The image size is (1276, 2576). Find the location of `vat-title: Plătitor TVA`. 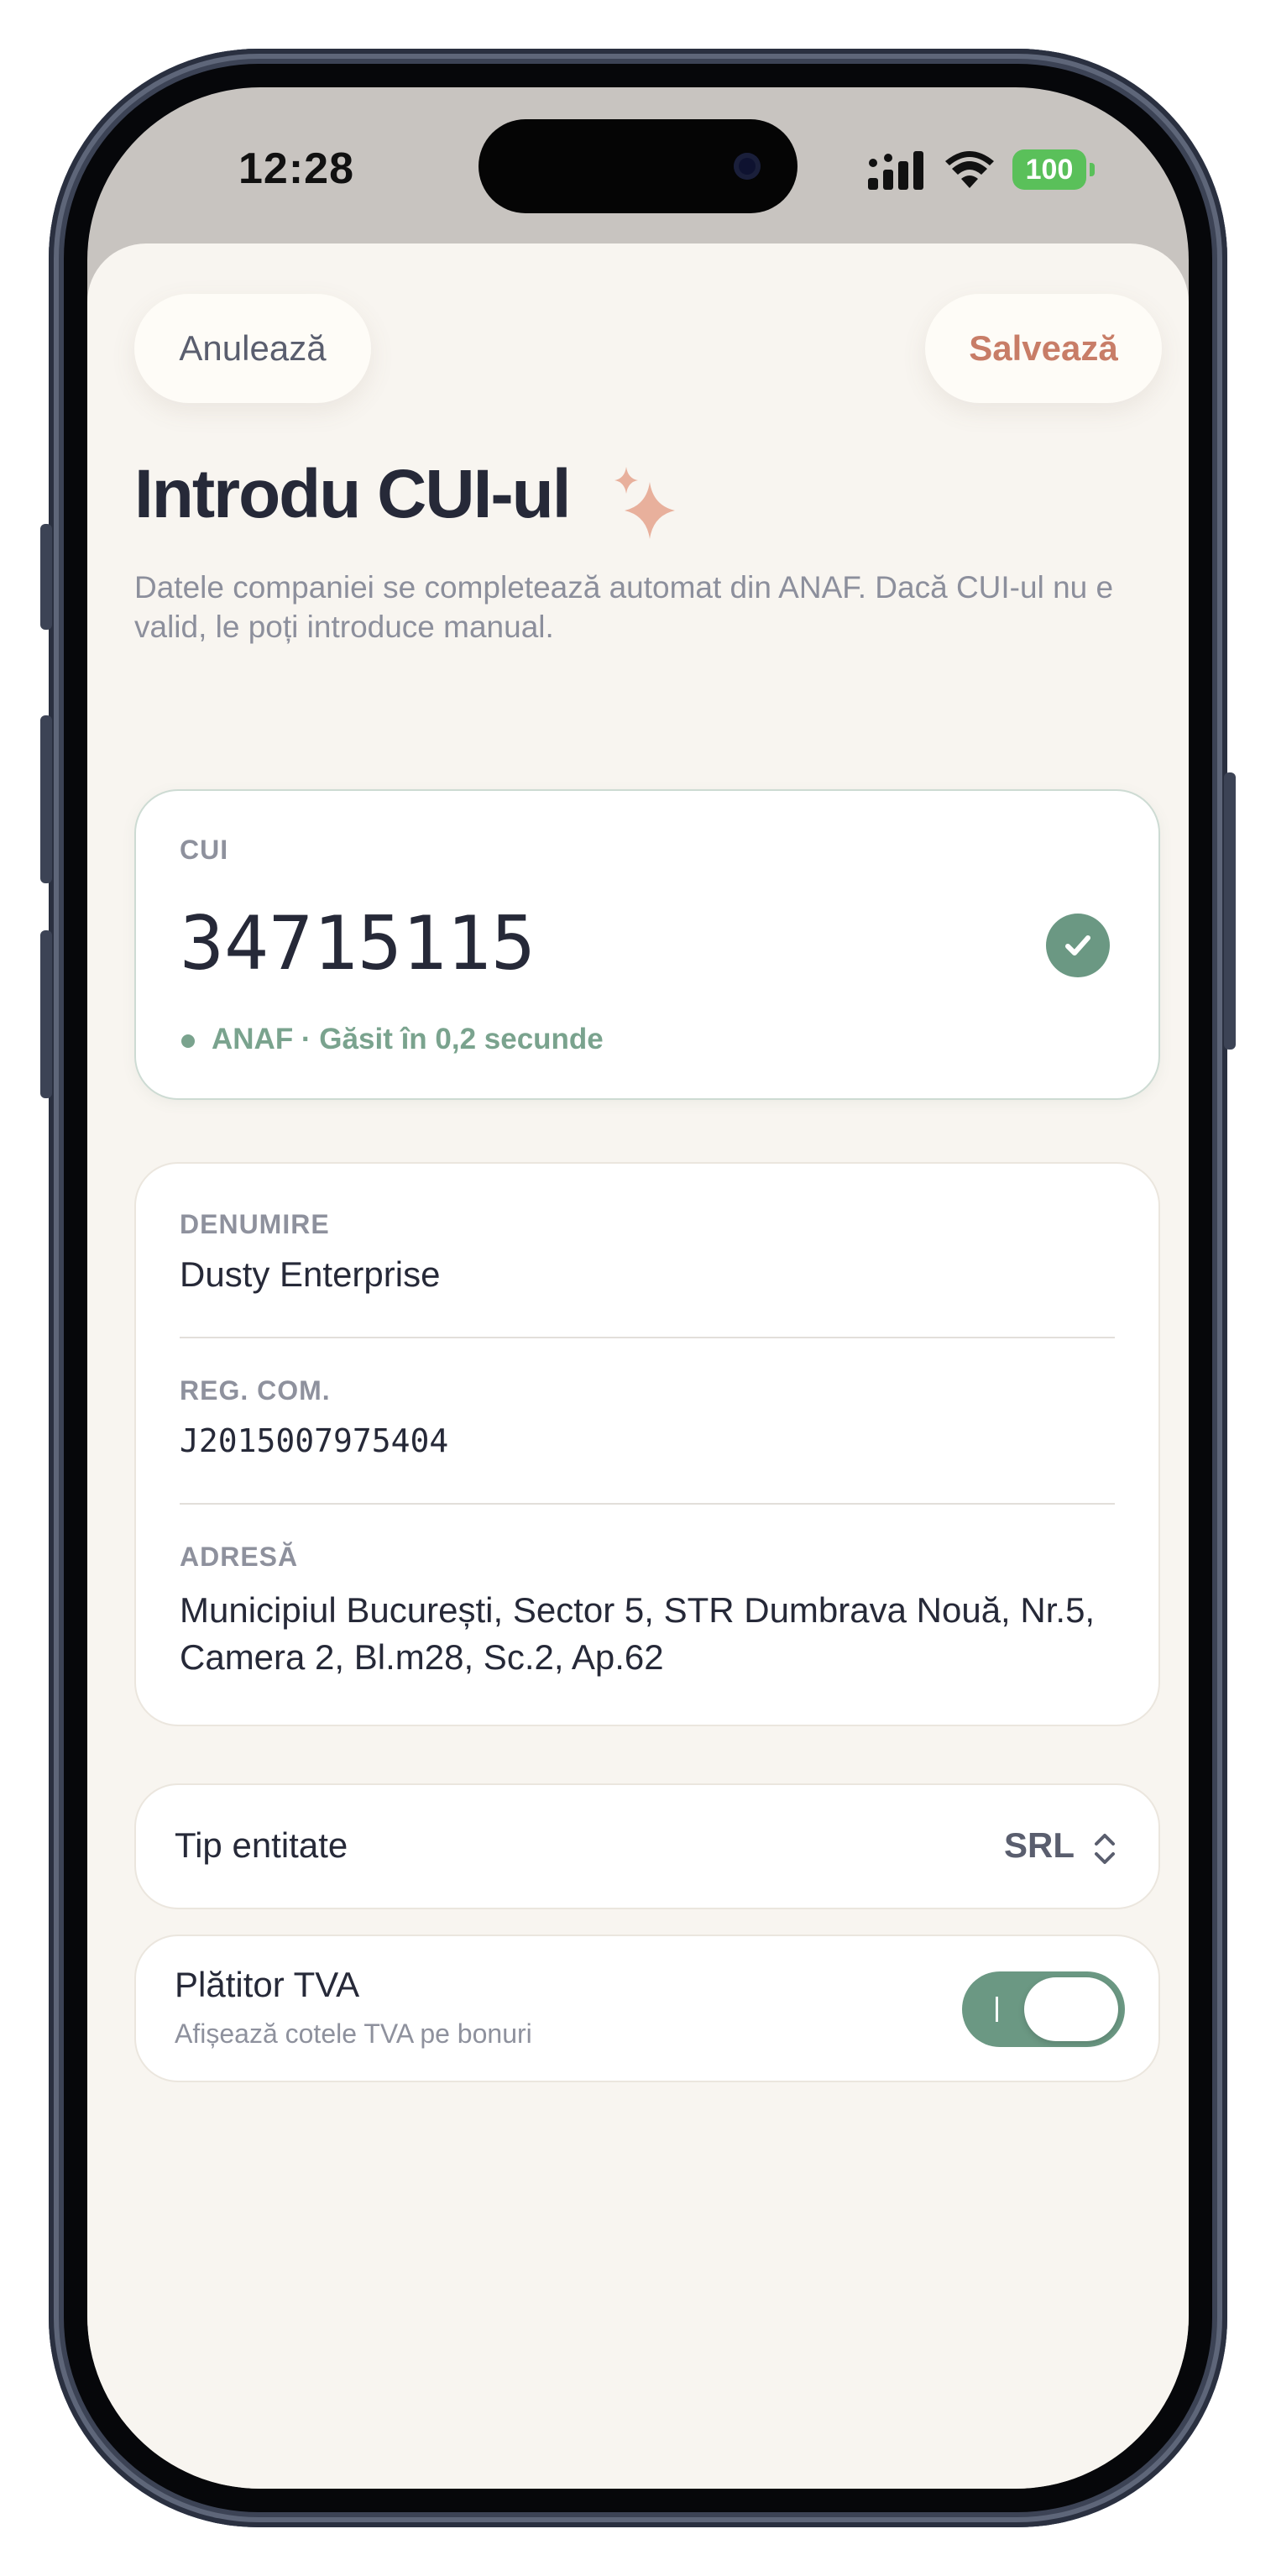

vat-title: Plătitor TVA is located at coordinates (267, 1984).